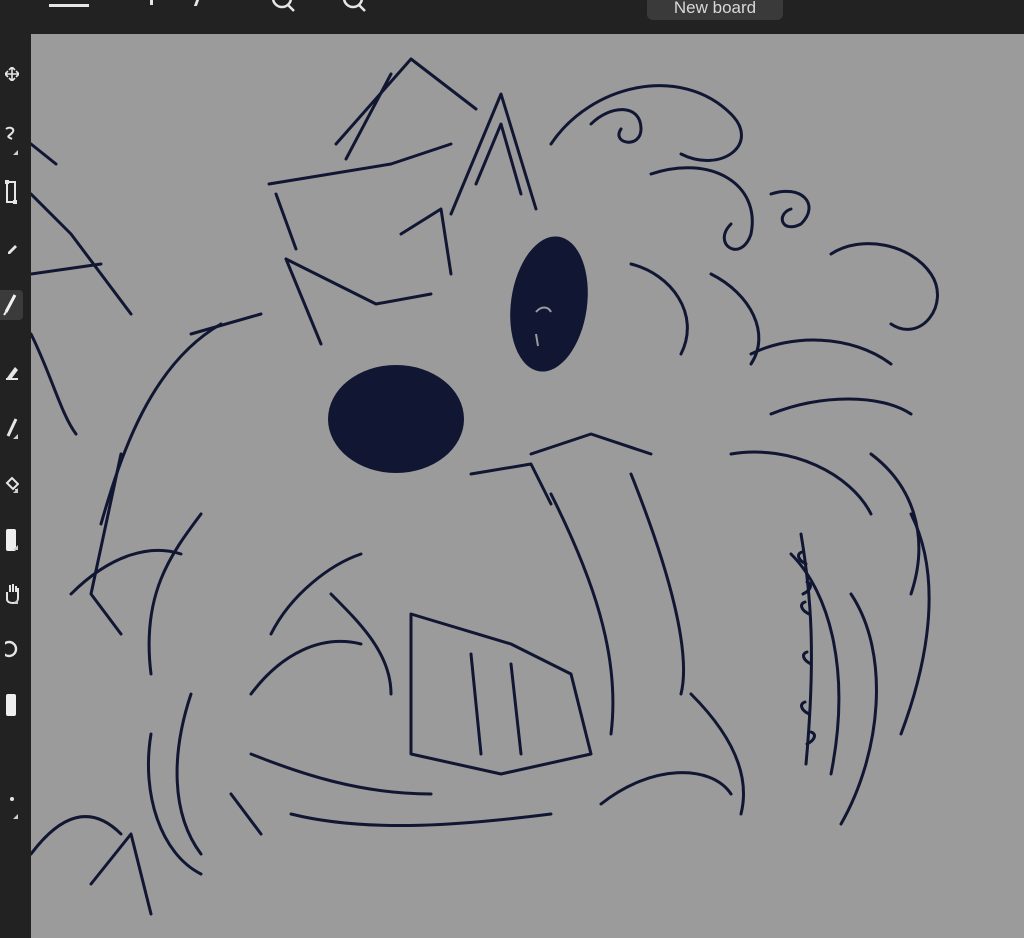  I want to click on rotate-tool-button, so click(12, 649).